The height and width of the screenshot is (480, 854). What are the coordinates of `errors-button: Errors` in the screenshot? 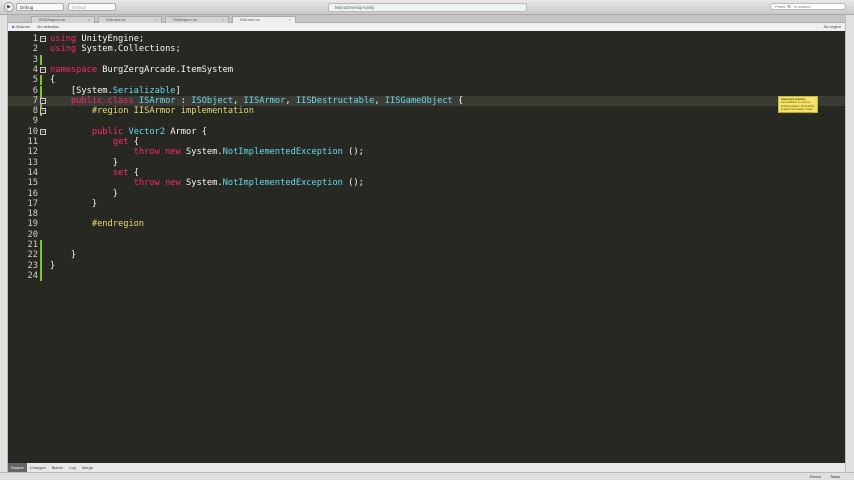 It's located at (815, 476).